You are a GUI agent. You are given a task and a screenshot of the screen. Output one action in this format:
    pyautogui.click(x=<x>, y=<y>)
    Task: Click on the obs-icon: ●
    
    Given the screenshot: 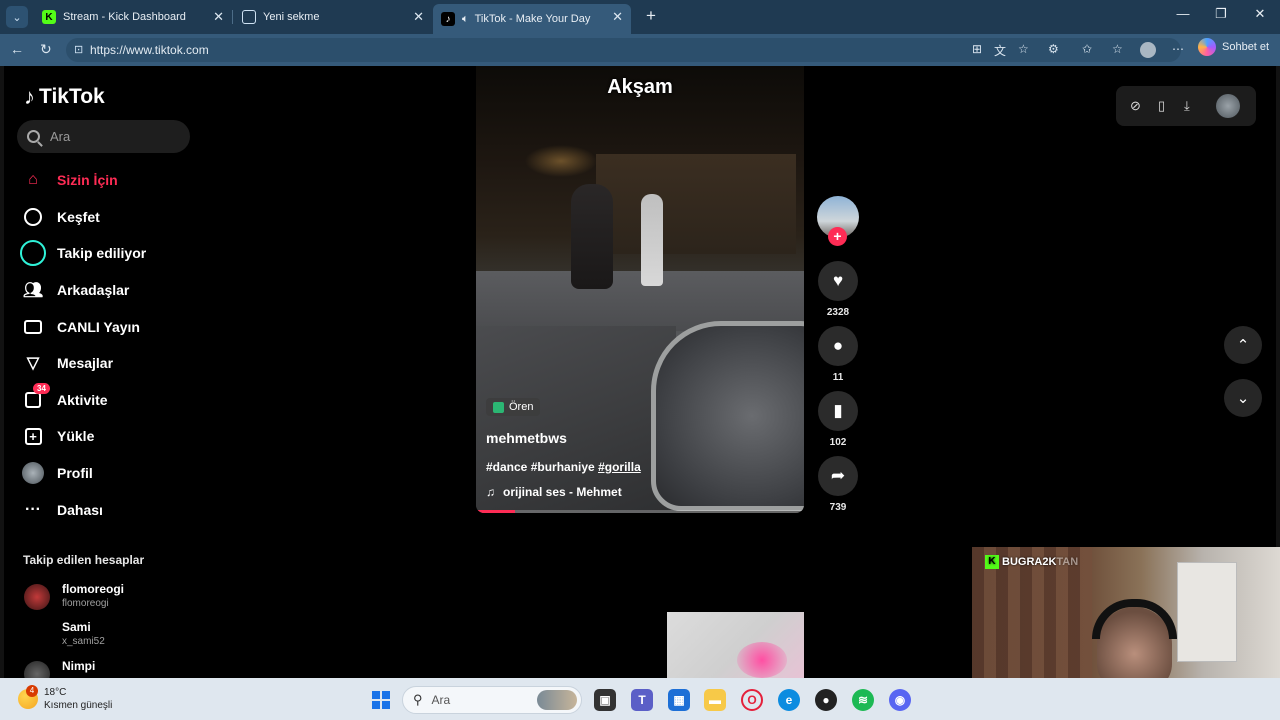 What is the action you would take?
    pyautogui.click(x=826, y=700)
    